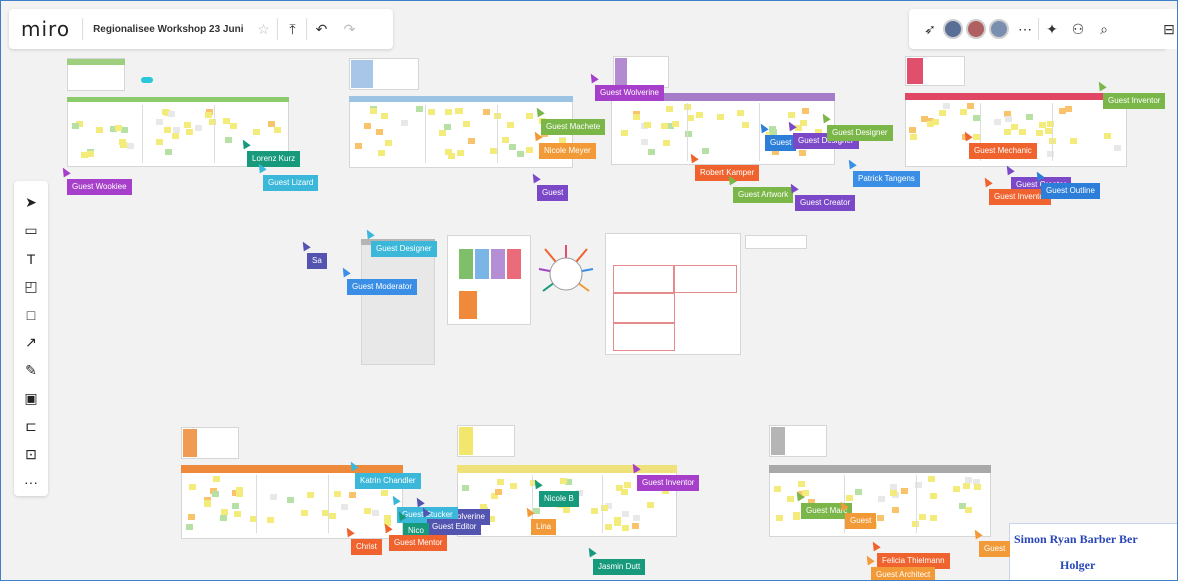 This screenshot has height=581, width=1178. Describe the element at coordinates (31, 287) in the screenshot. I see `sticky-note-tool: ◰` at that location.